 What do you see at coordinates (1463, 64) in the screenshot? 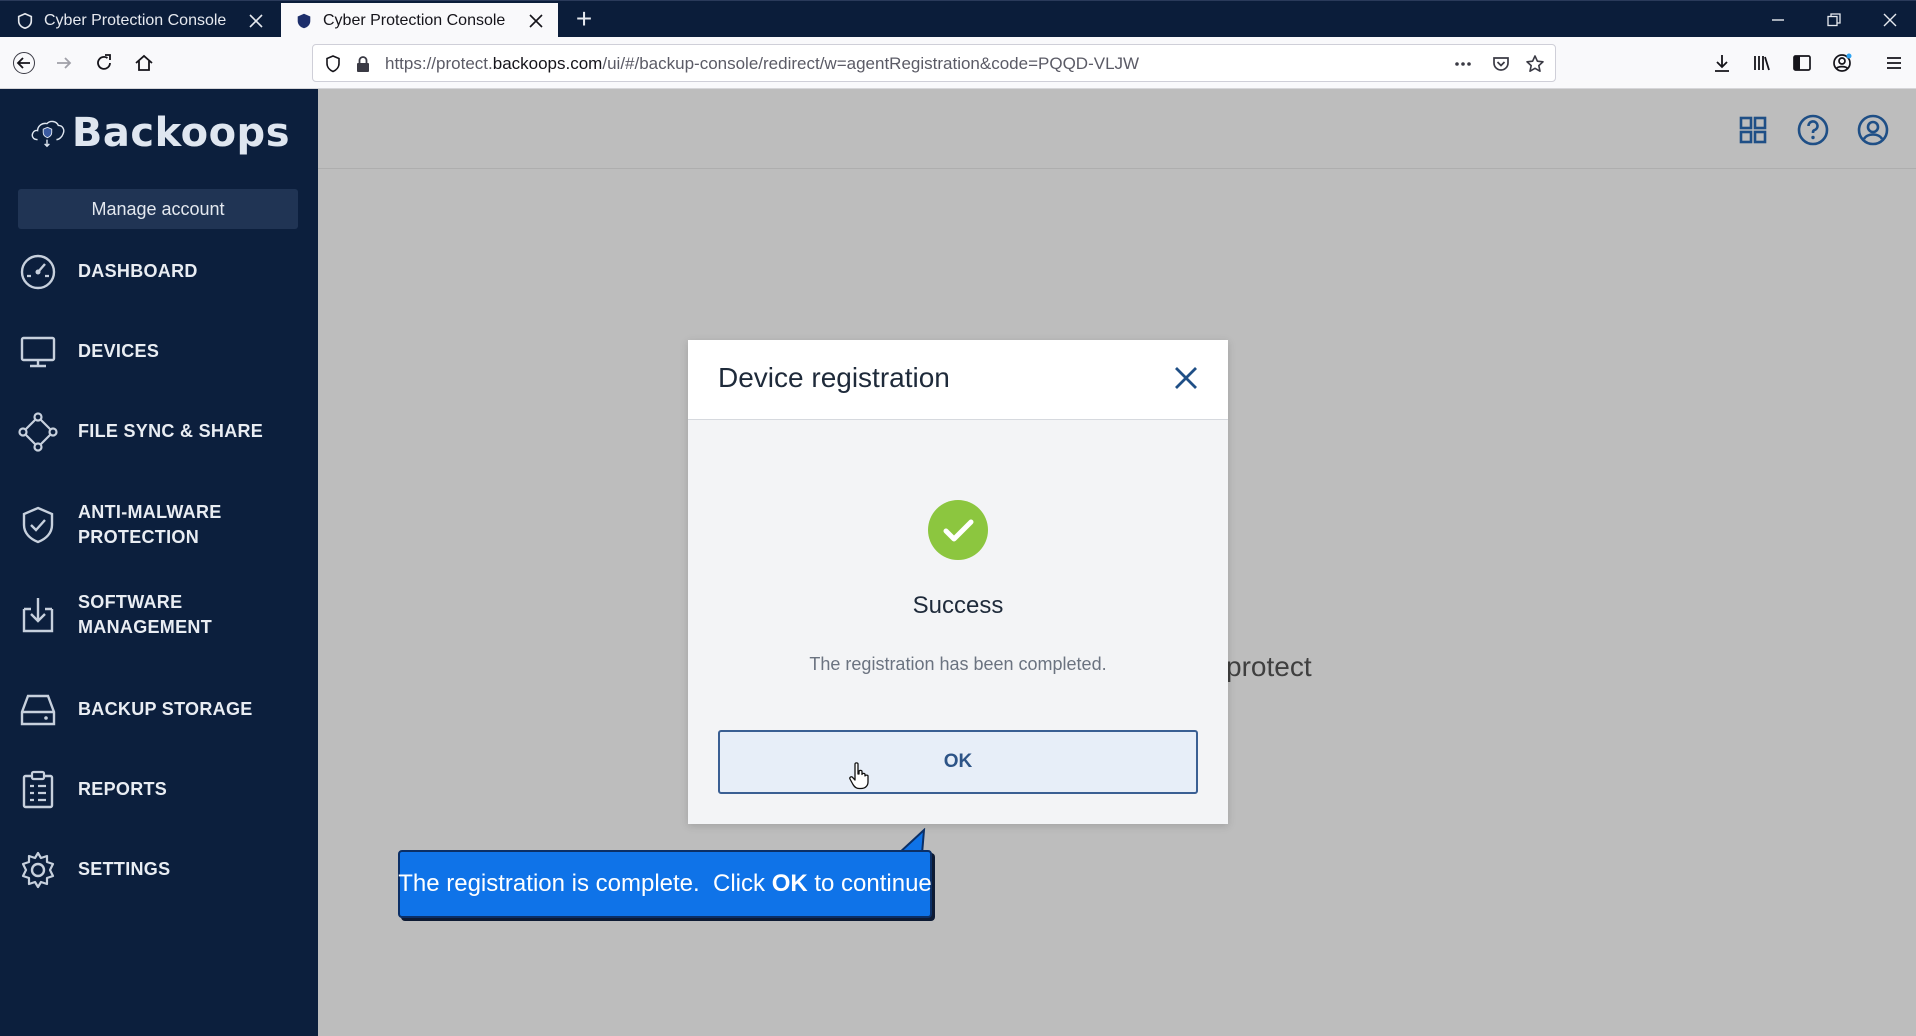
I see `more-actions-icon` at bounding box center [1463, 64].